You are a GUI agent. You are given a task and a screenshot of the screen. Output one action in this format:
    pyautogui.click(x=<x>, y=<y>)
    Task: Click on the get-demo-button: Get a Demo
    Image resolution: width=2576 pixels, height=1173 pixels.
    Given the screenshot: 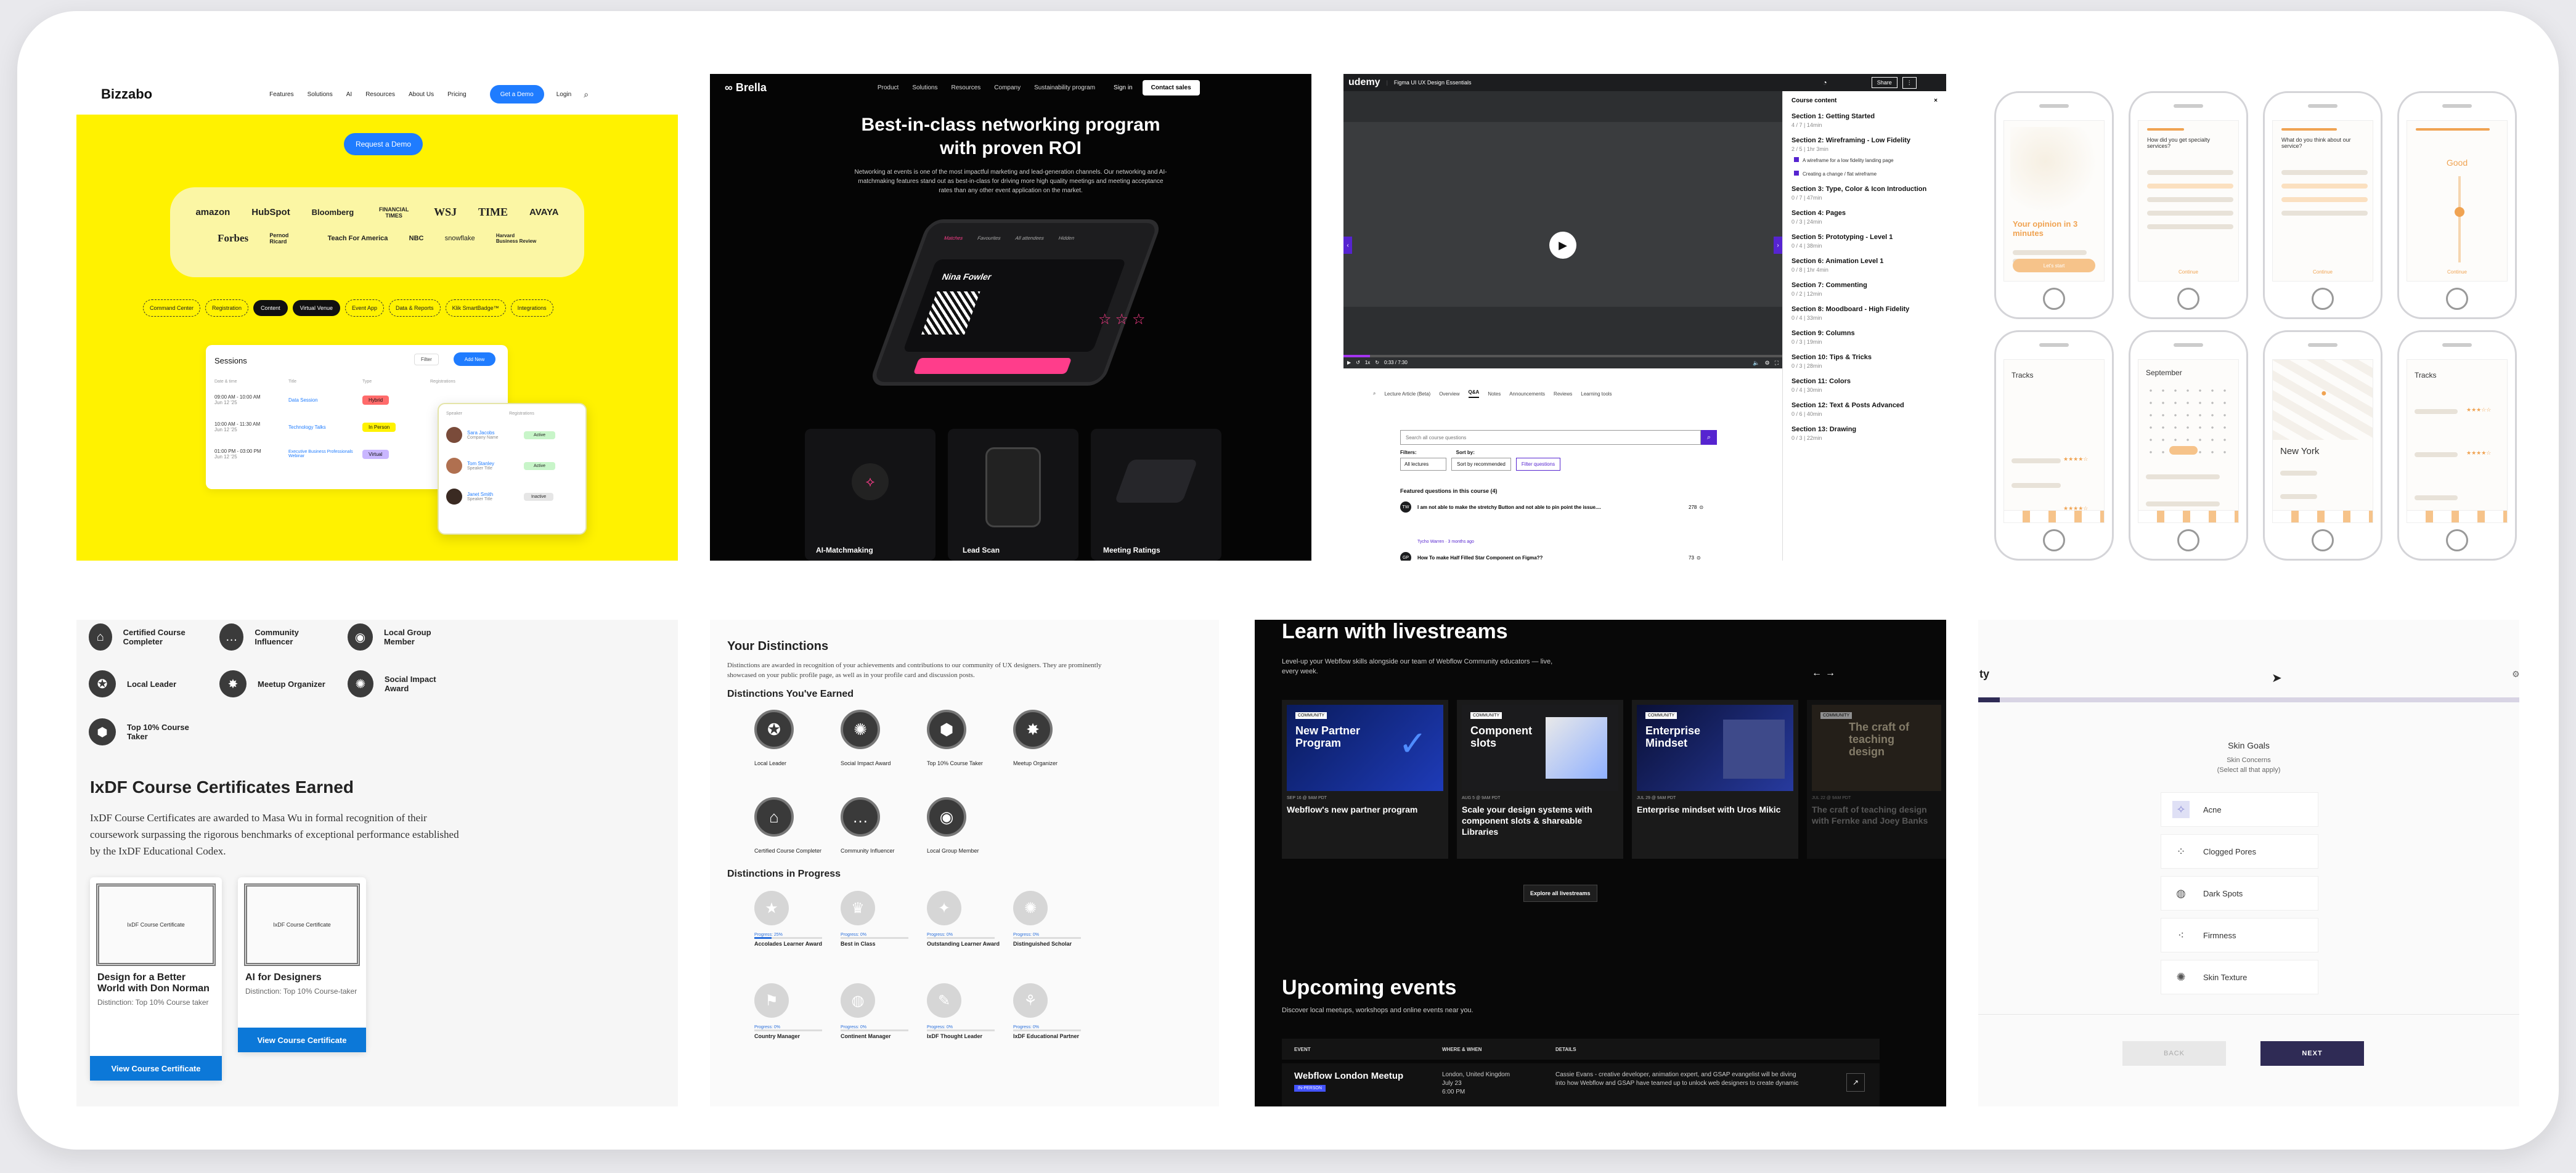 What is the action you would take?
    pyautogui.click(x=516, y=95)
    